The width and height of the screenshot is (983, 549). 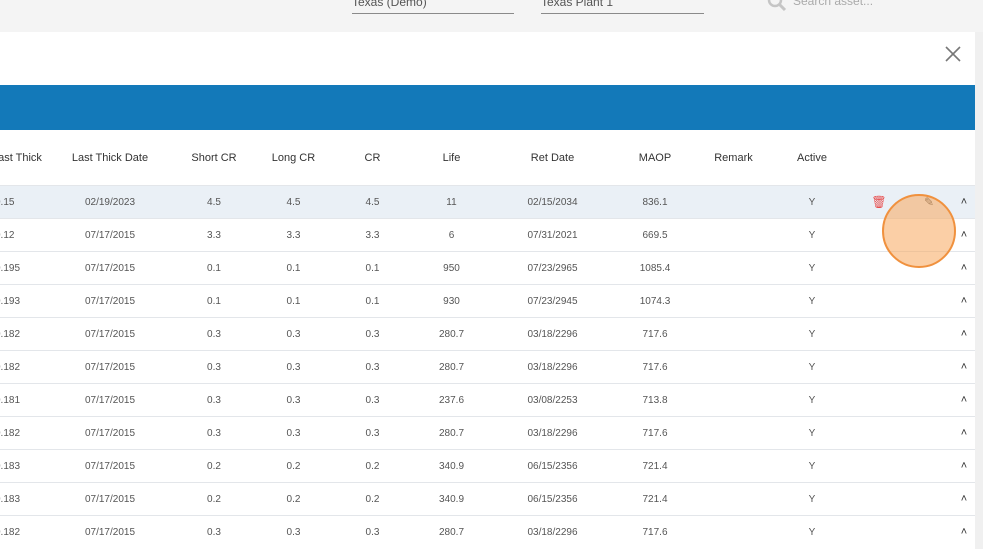 What do you see at coordinates (812, 158) in the screenshot?
I see `col-active: Active` at bounding box center [812, 158].